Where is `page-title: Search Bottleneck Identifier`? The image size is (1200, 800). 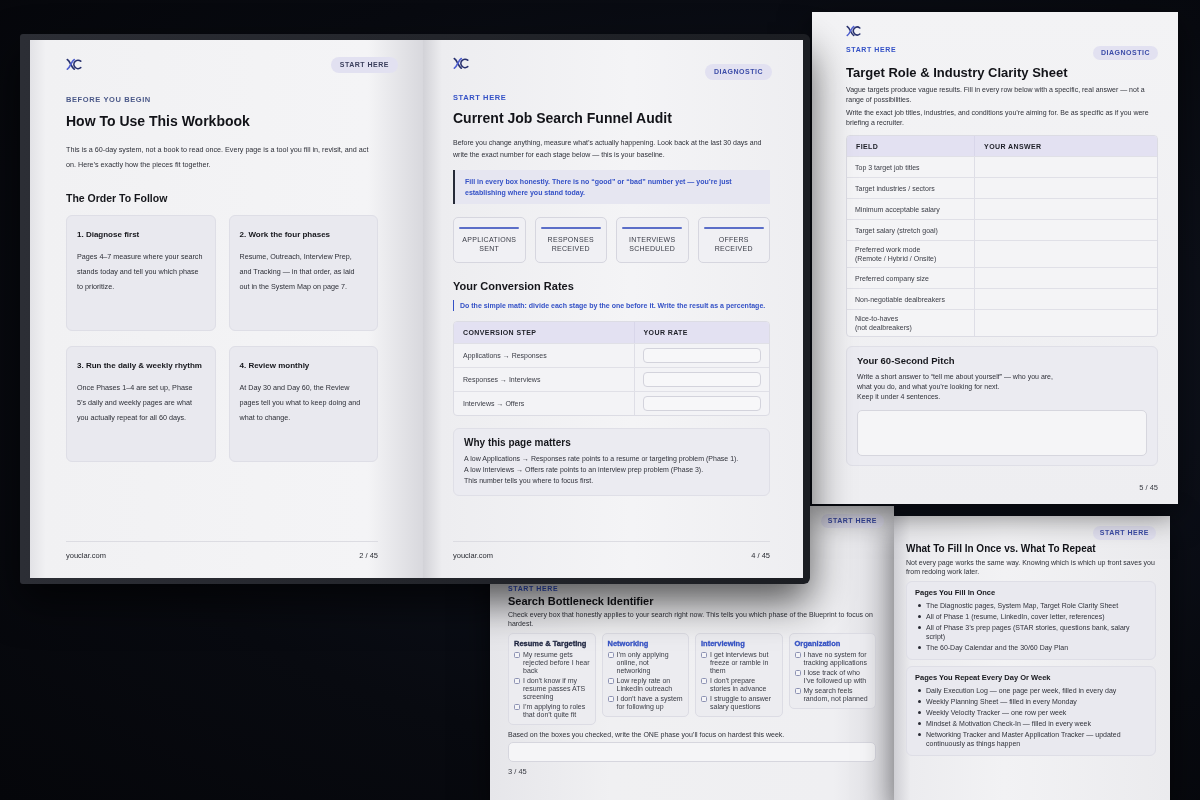 page-title: Search Bottleneck Identifier is located at coordinates (581, 602).